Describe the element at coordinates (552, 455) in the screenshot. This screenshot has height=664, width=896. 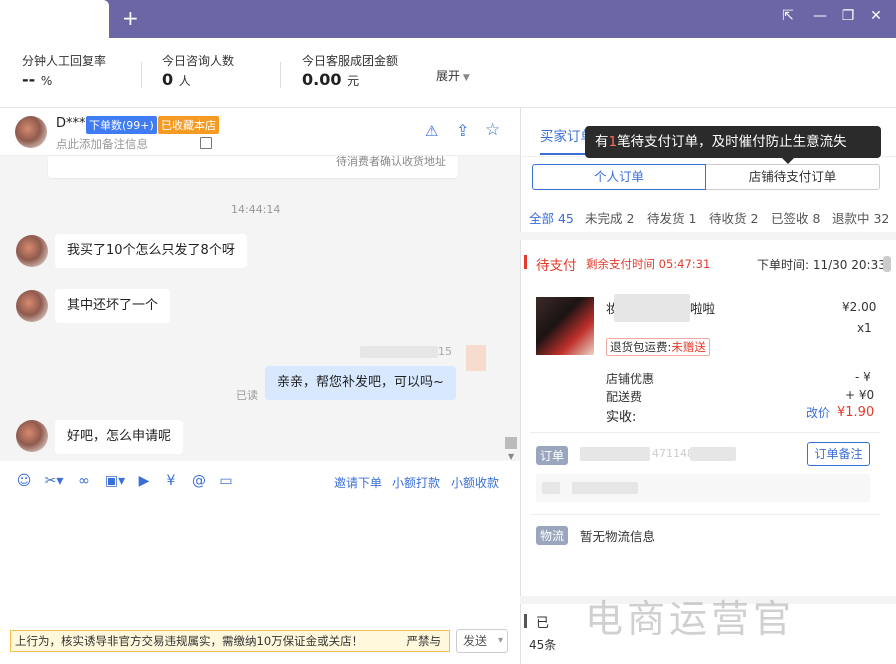
I see `order-tag: 订单` at that location.